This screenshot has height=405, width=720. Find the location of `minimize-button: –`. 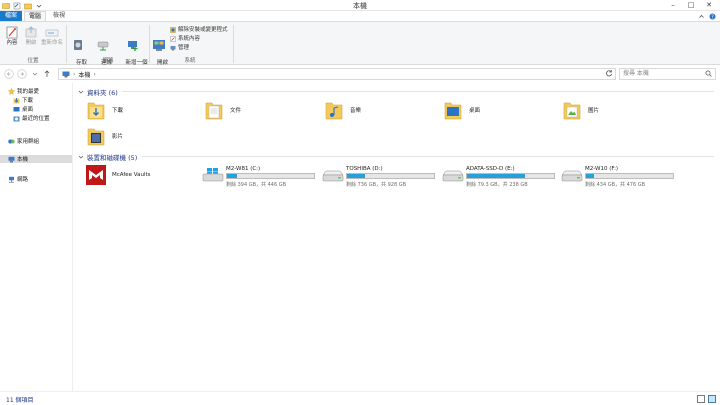

minimize-button: – is located at coordinates (673, 5).